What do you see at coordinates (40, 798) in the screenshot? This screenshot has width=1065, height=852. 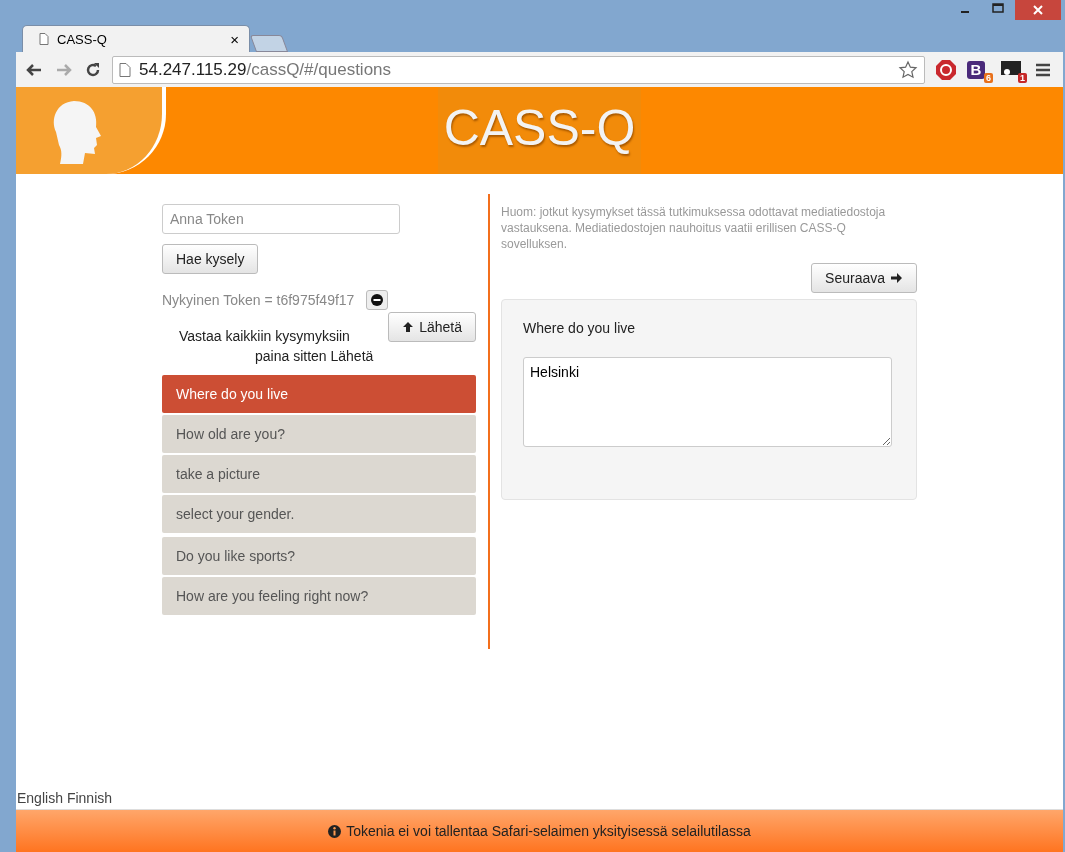 I see `language-link: English` at bounding box center [40, 798].